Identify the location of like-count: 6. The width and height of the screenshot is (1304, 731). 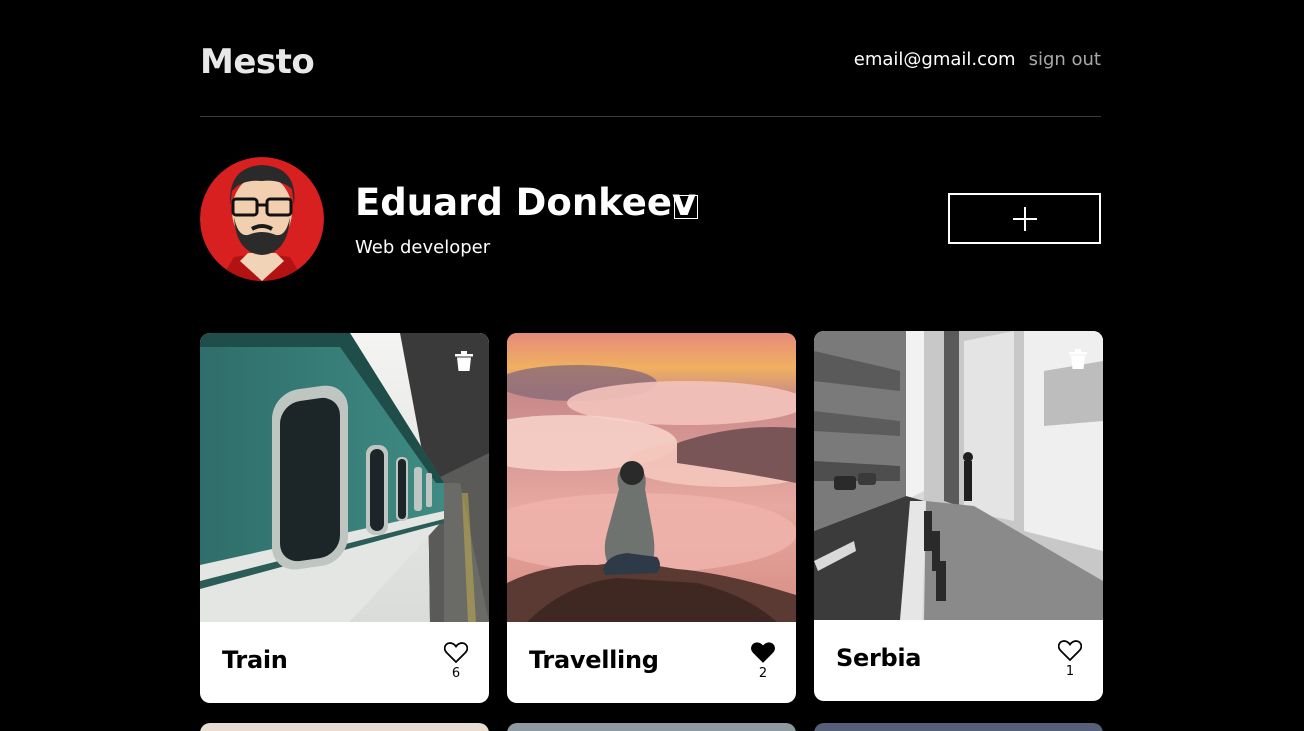
(456, 673).